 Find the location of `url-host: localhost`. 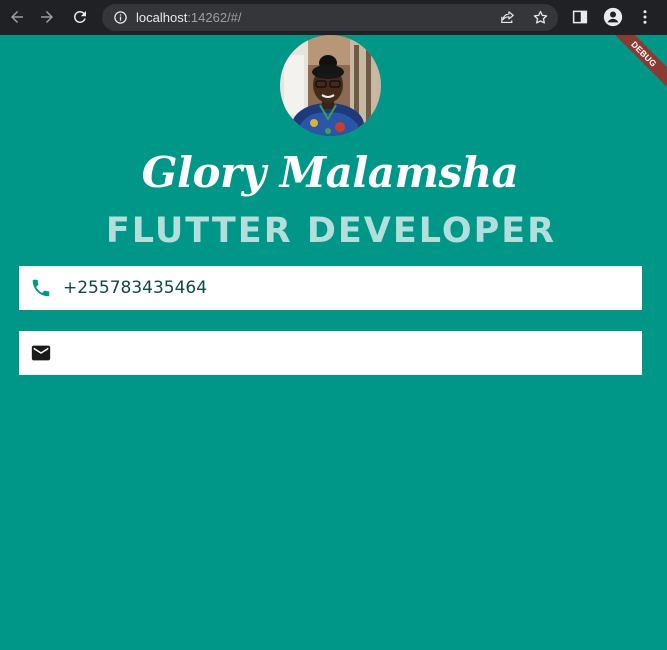

url-host: localhost is located at coordinates (162, 17).